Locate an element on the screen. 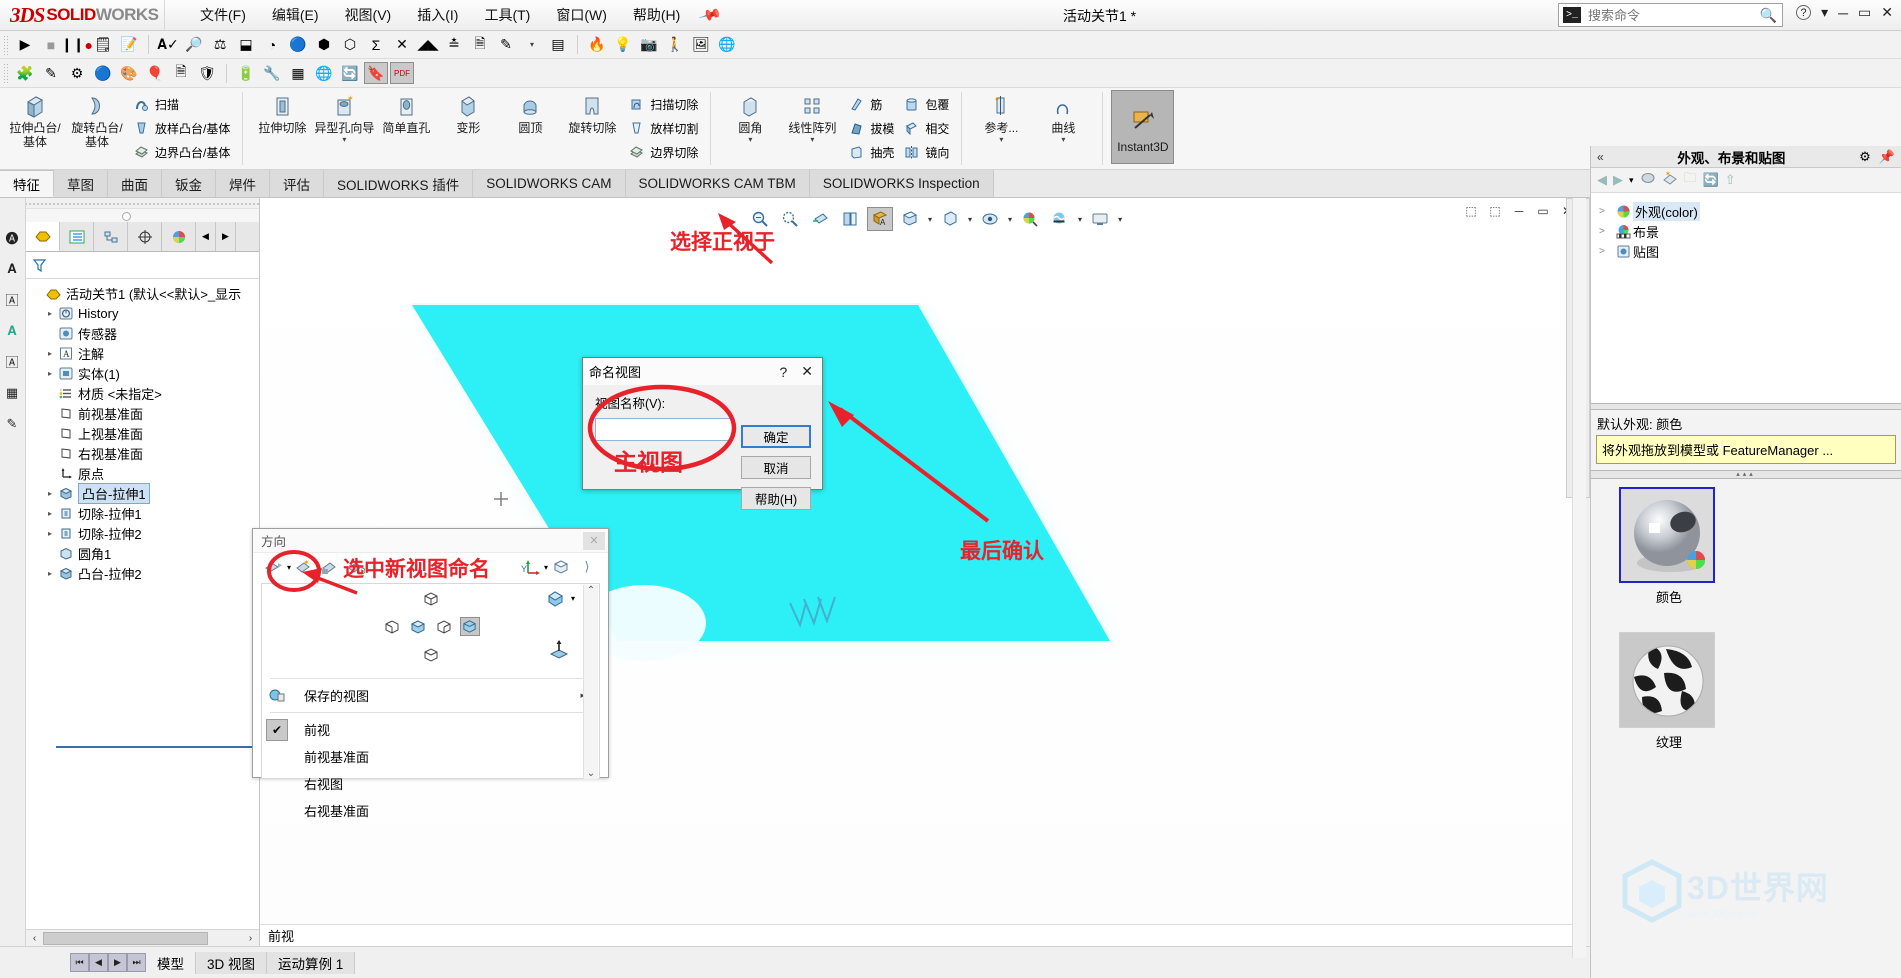 The height and width of the screenshot is (978, 1901). update-standard-views-icon is located at coordinates (330, 567).